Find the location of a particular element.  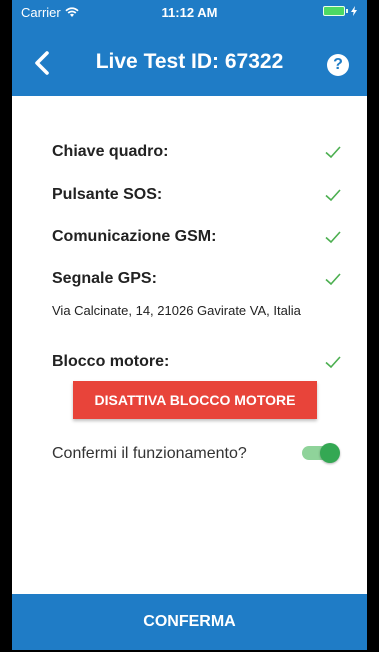

check-label: Blocco motore: is located at coordinates (111, 361).